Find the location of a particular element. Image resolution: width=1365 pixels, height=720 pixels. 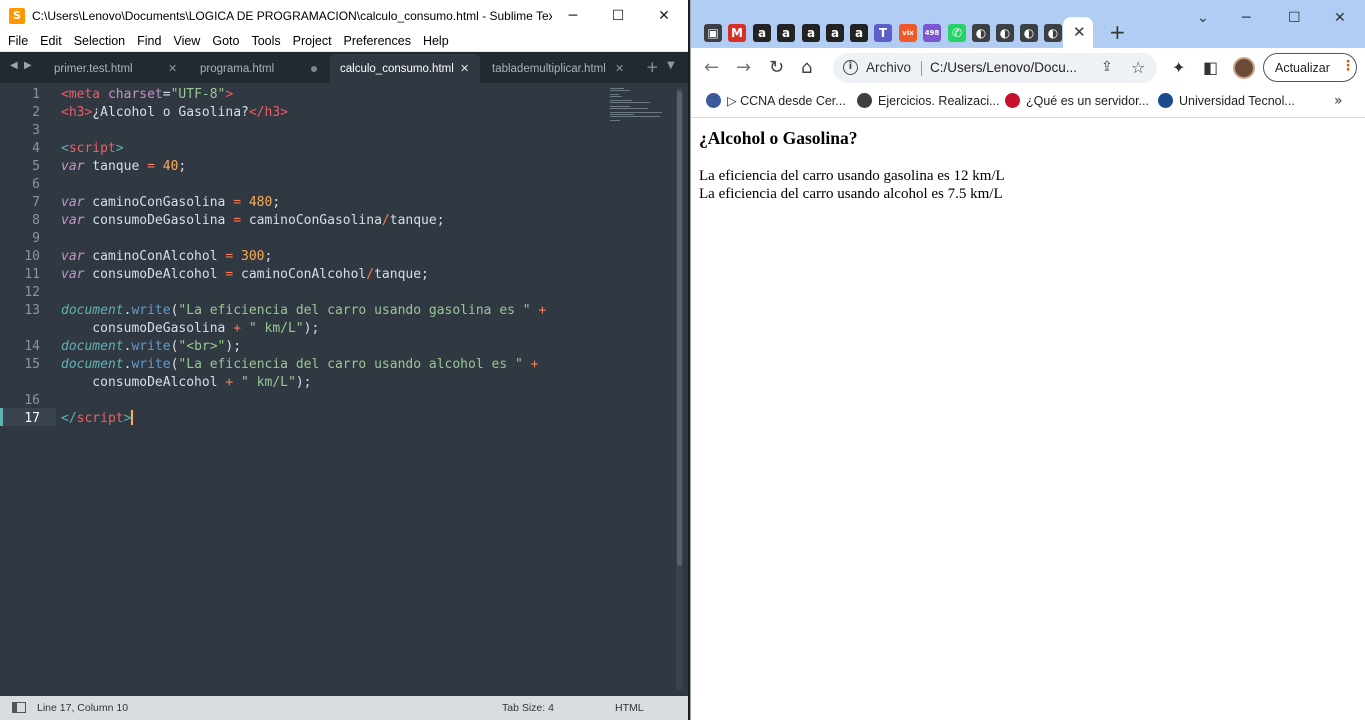

vertical-scrollbar-thumb is located at coordinates (679, 328).